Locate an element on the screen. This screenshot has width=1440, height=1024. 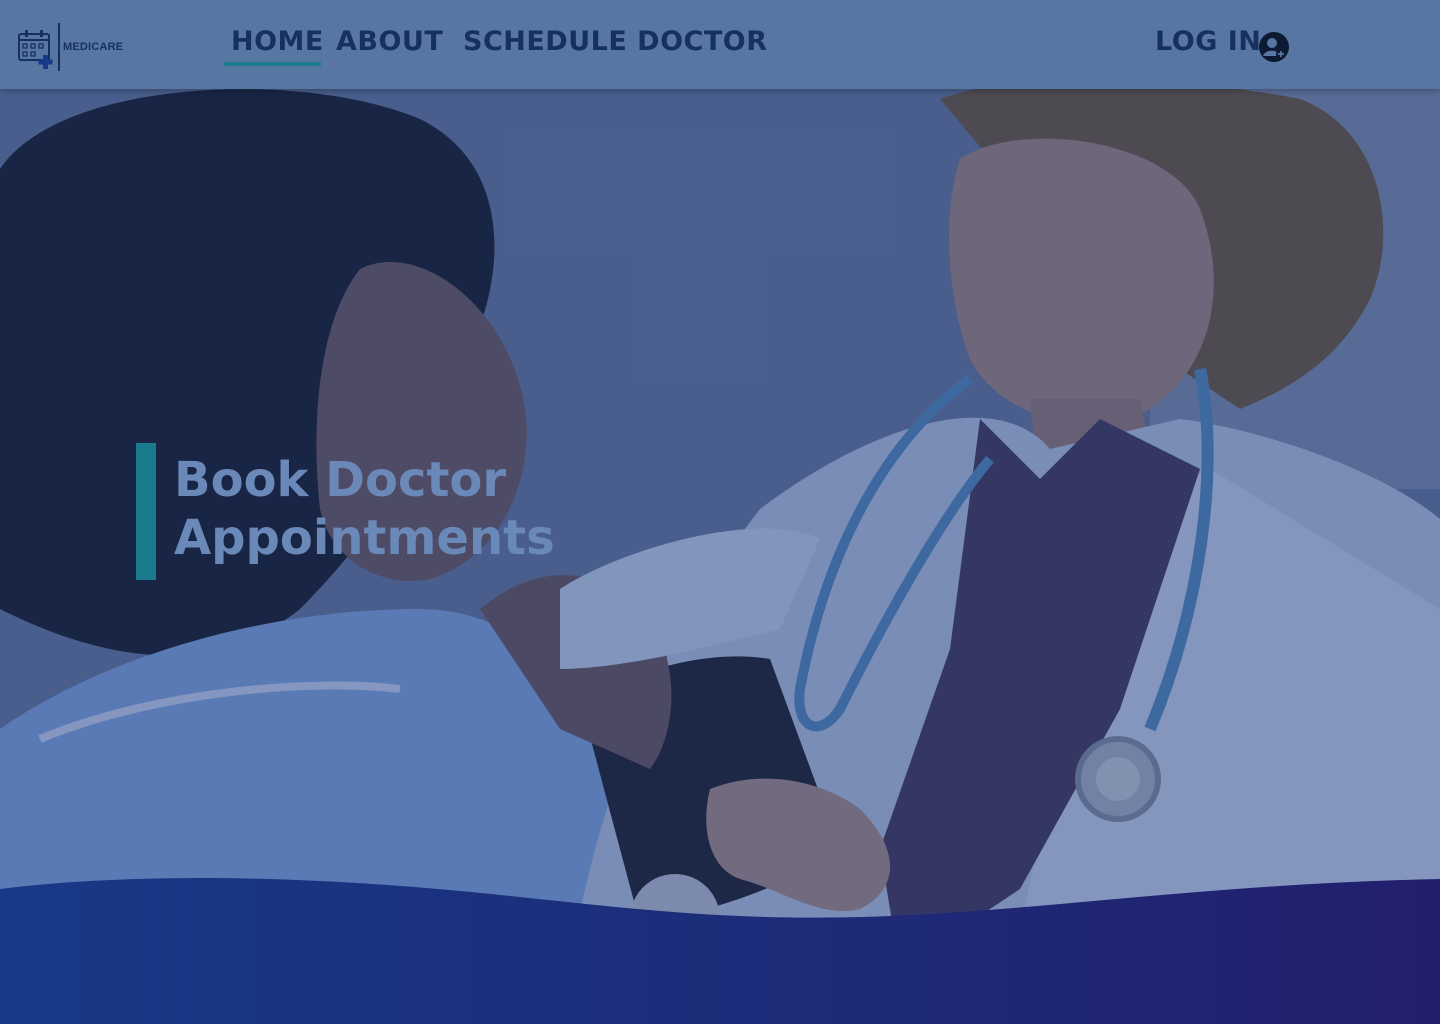
active-nav-underline is located at coordinates (272, 64).